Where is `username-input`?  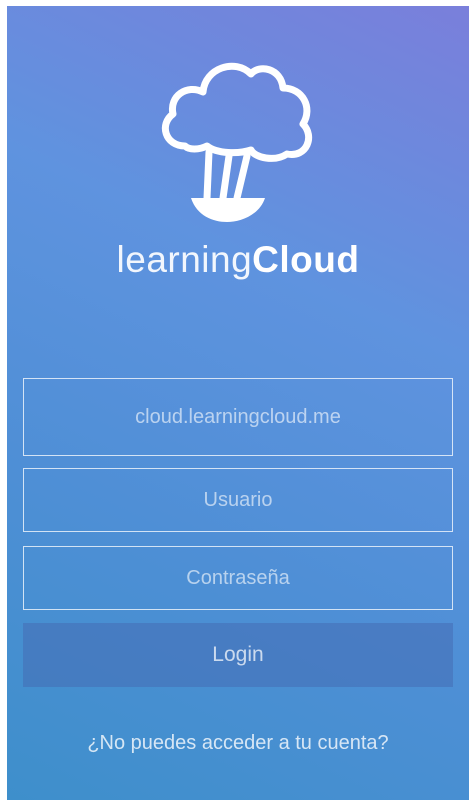 username-input is located at coordinates (238, 500).